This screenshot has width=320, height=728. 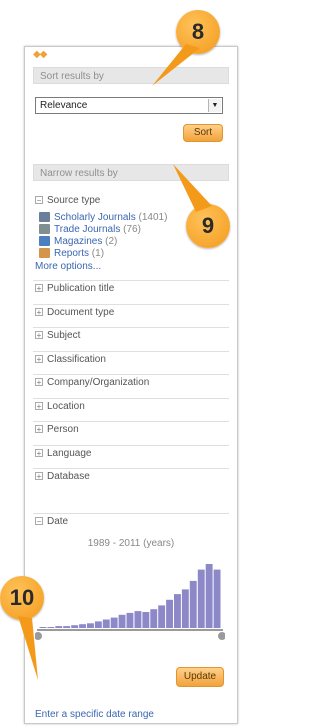 What do you see at coordinates (221, 636) in the screenshot?
I see `slider-end-handle` at bounding box center [221, 636].